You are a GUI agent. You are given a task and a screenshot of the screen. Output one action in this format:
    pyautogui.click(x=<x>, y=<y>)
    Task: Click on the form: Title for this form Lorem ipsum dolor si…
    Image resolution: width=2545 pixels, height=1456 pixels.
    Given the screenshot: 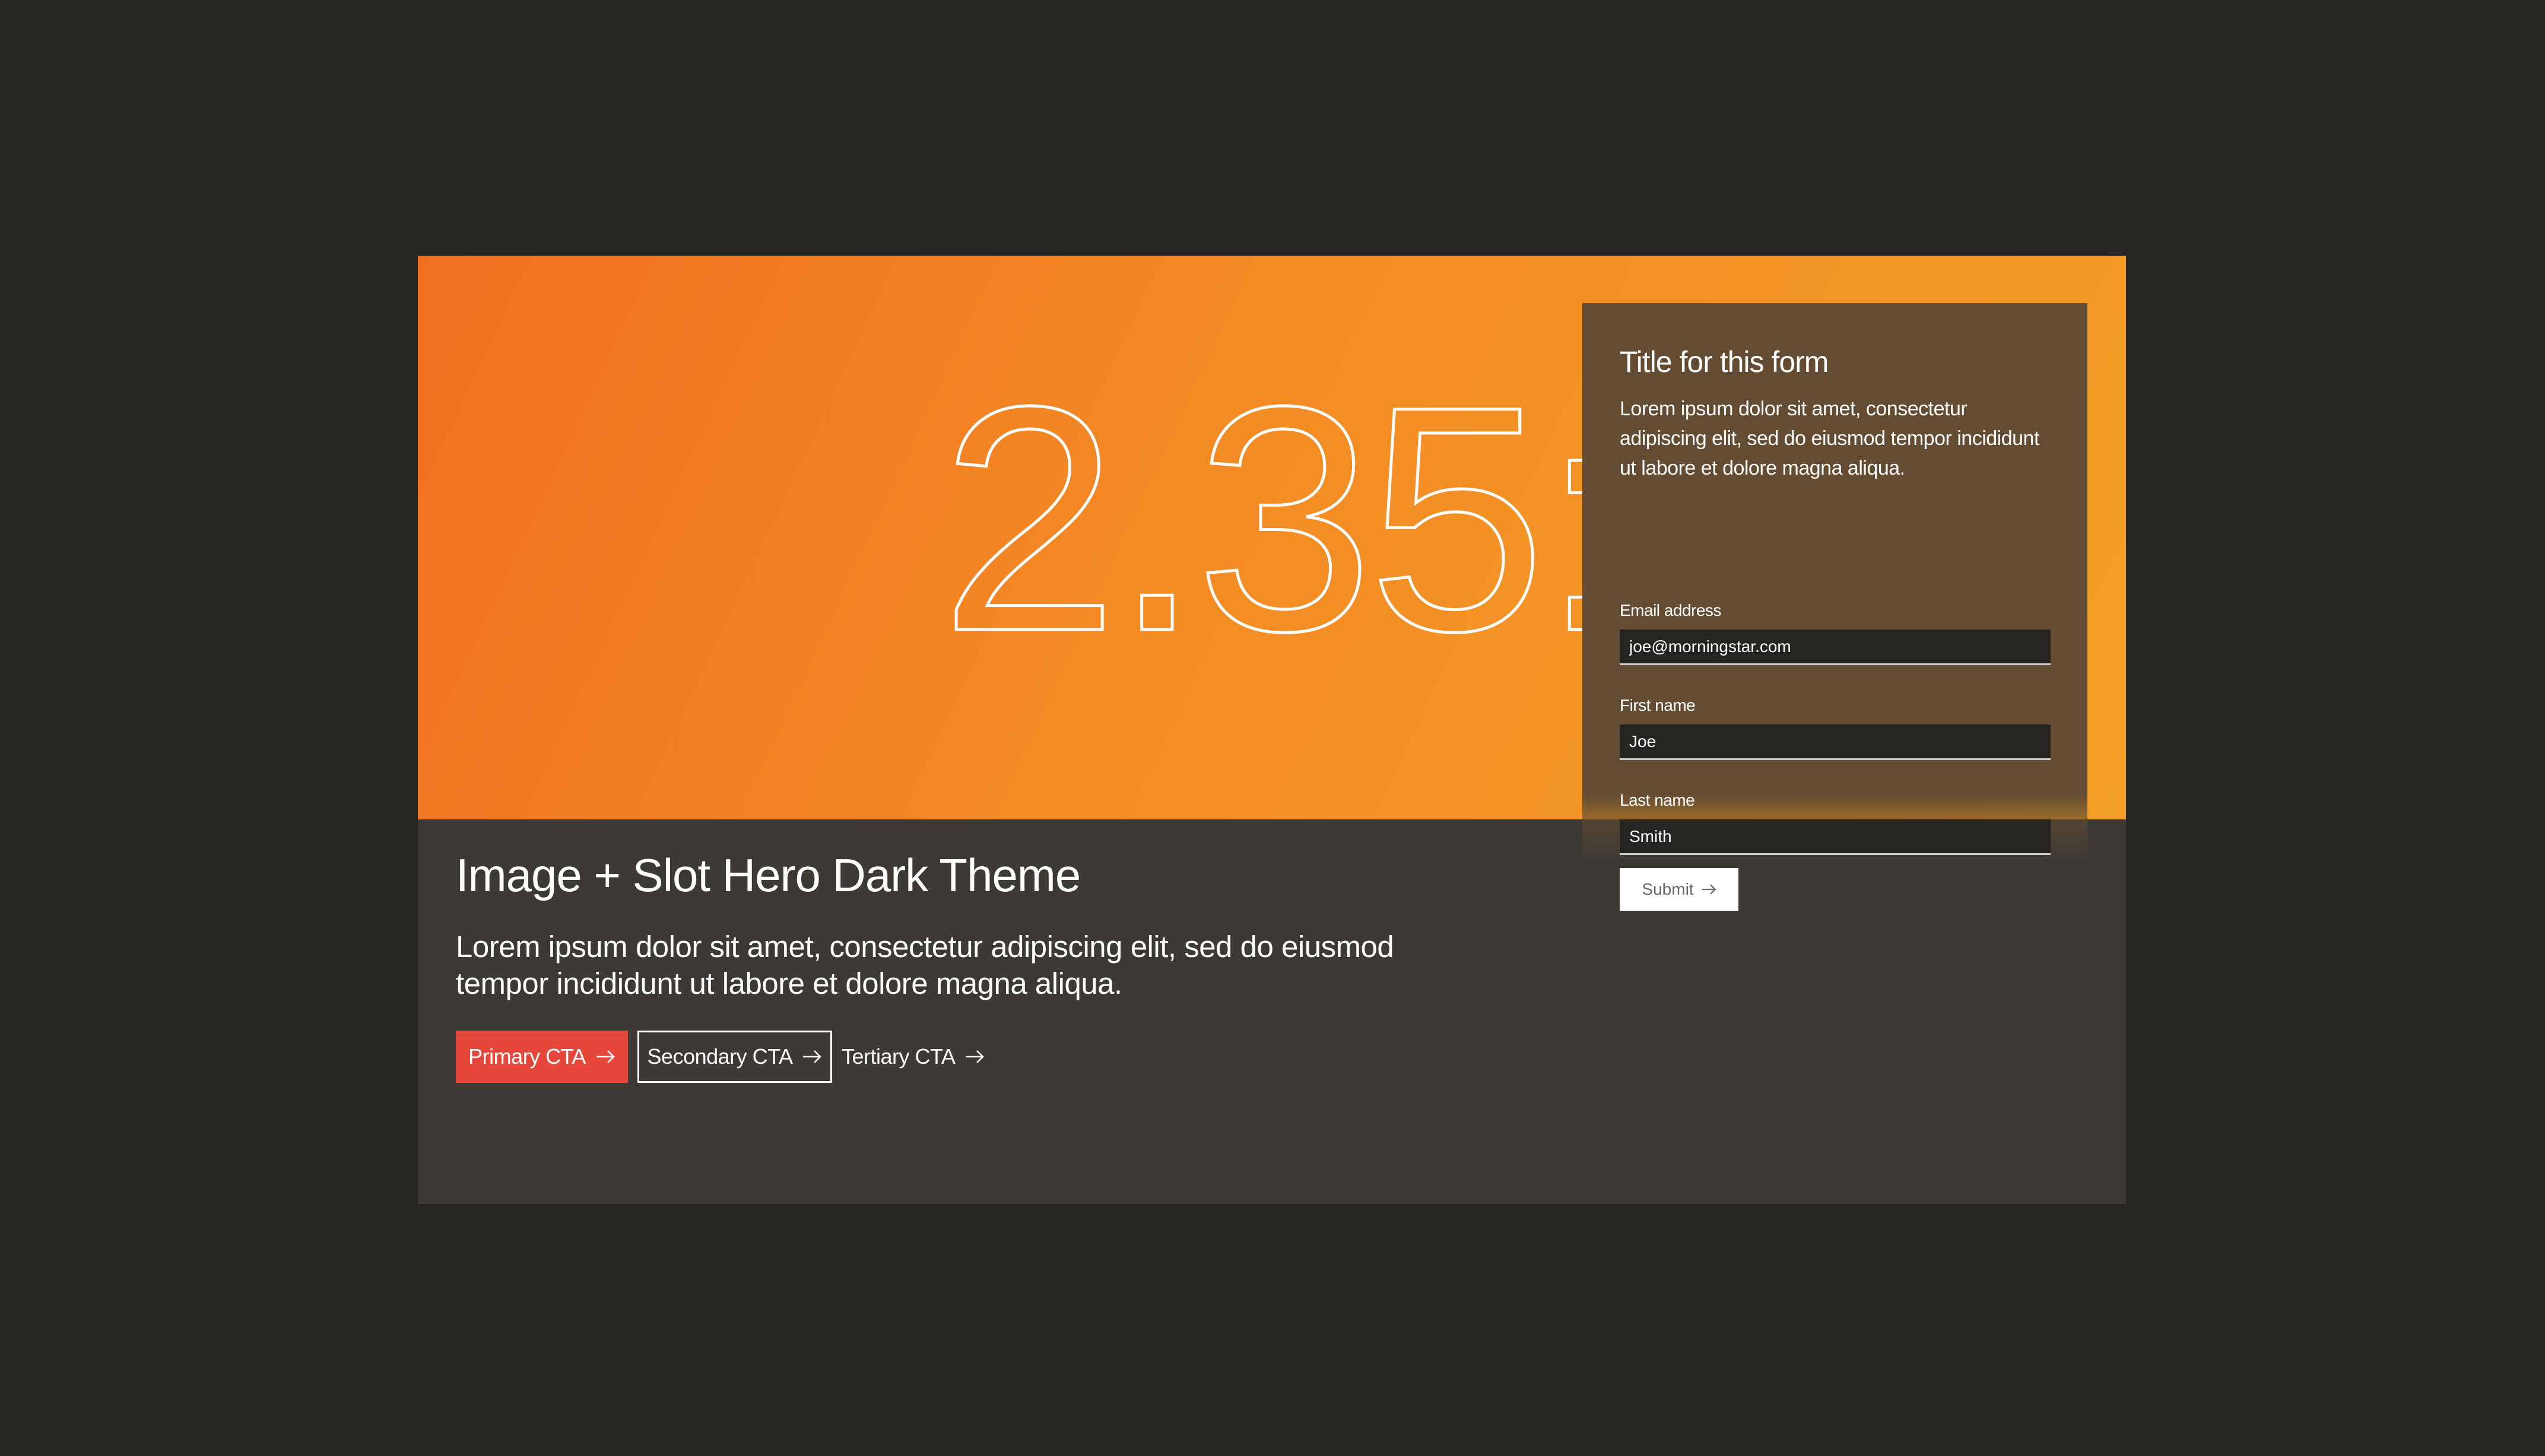 What is the action you would take?
    pyautogui.click(x=1835, y=628)
    